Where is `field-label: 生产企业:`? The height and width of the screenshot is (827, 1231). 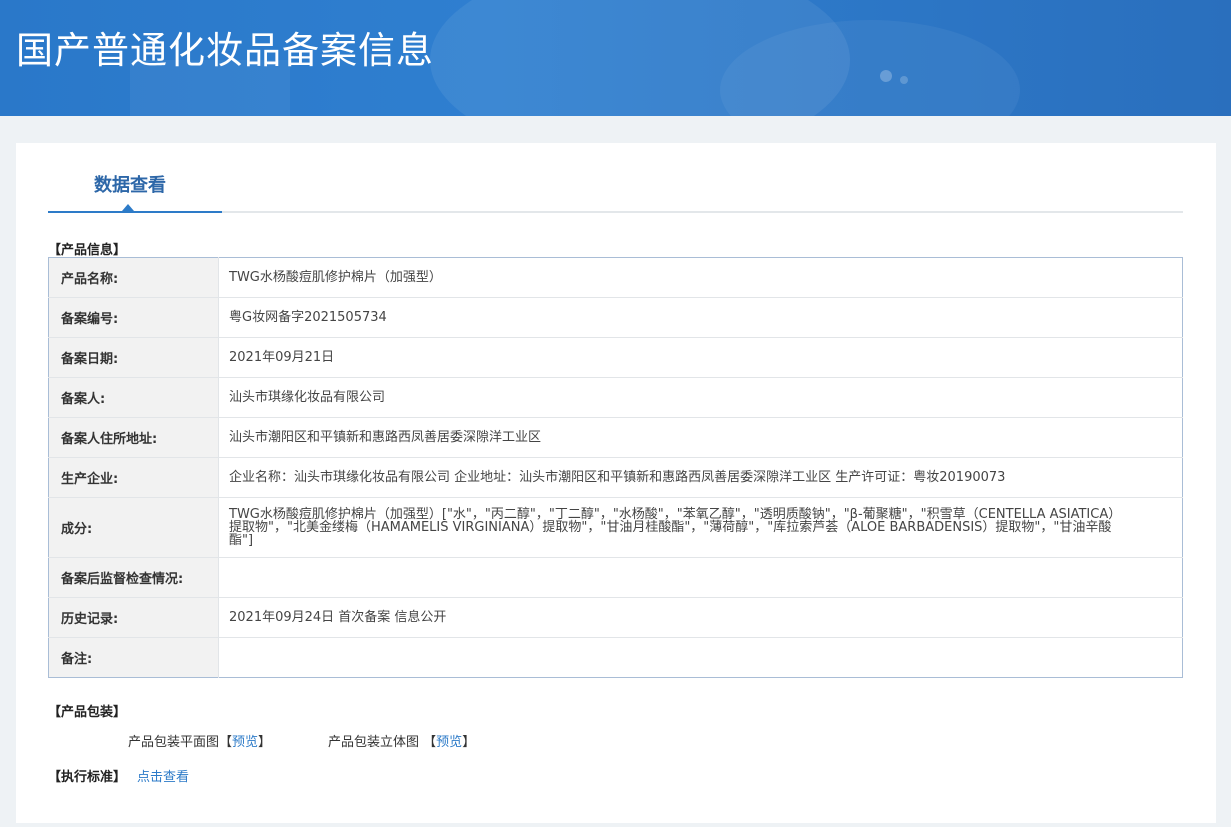
field-label: 生产企业: is located at coordinates (133, 477).